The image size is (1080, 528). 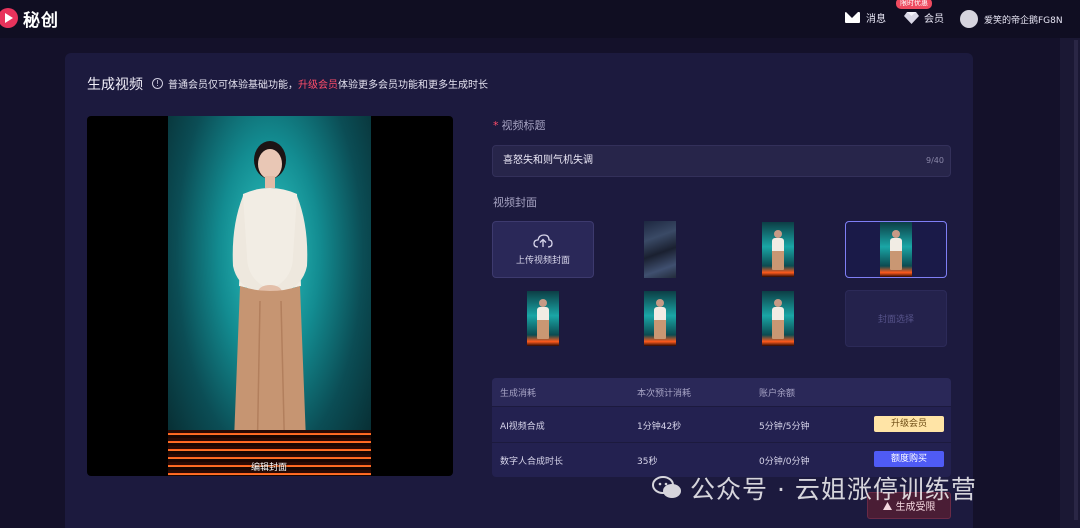 I want to click on upload-cover-button: 上传视频封面, so click(x=543, y=249).